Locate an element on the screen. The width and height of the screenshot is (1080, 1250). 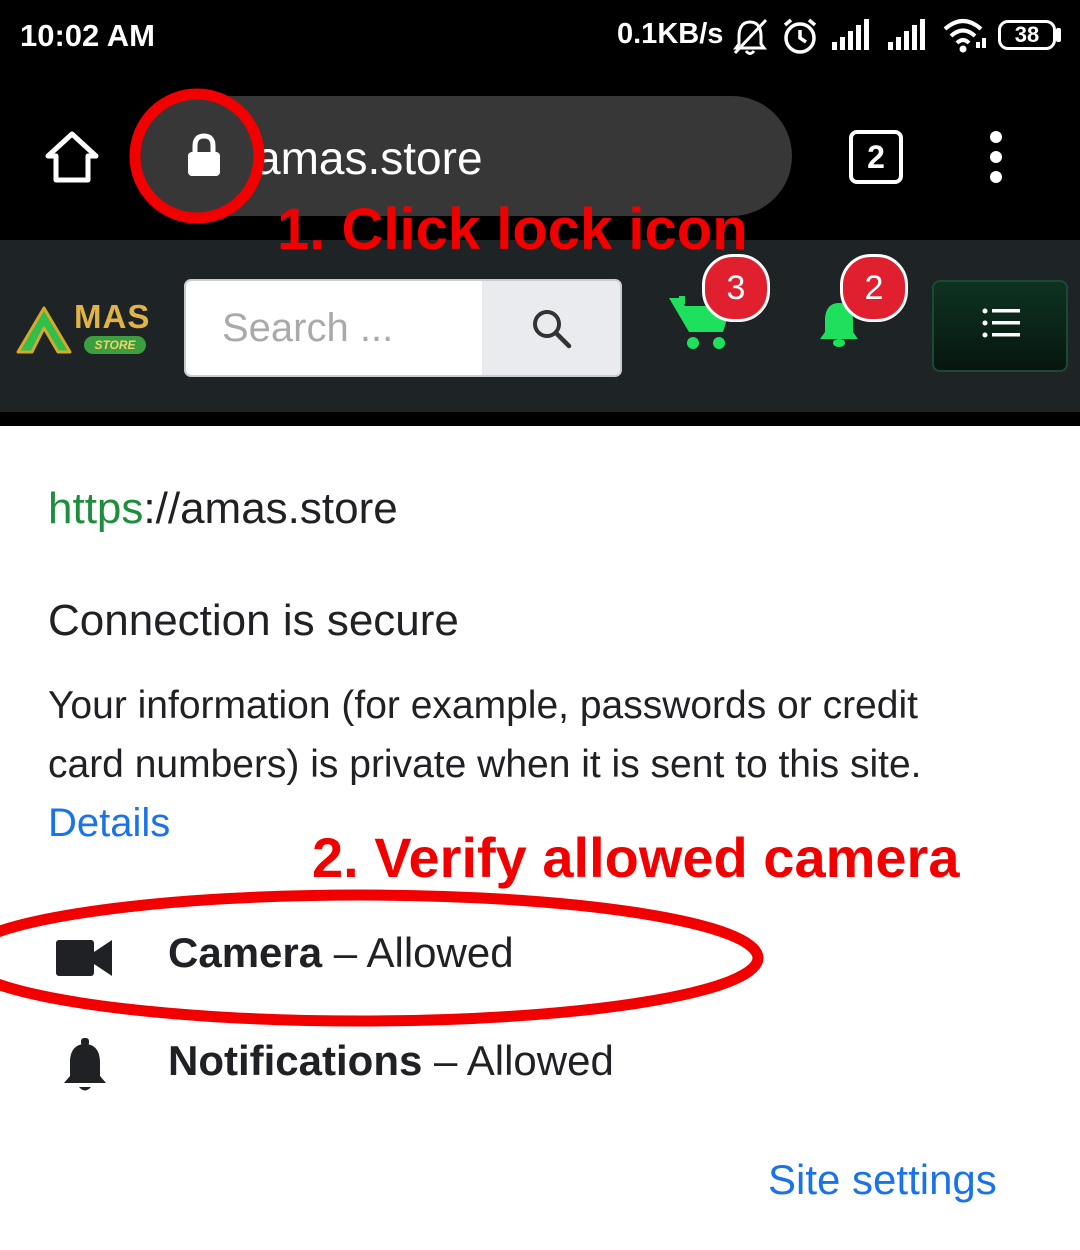
bell-icon is located at coordinates (85, 1064).